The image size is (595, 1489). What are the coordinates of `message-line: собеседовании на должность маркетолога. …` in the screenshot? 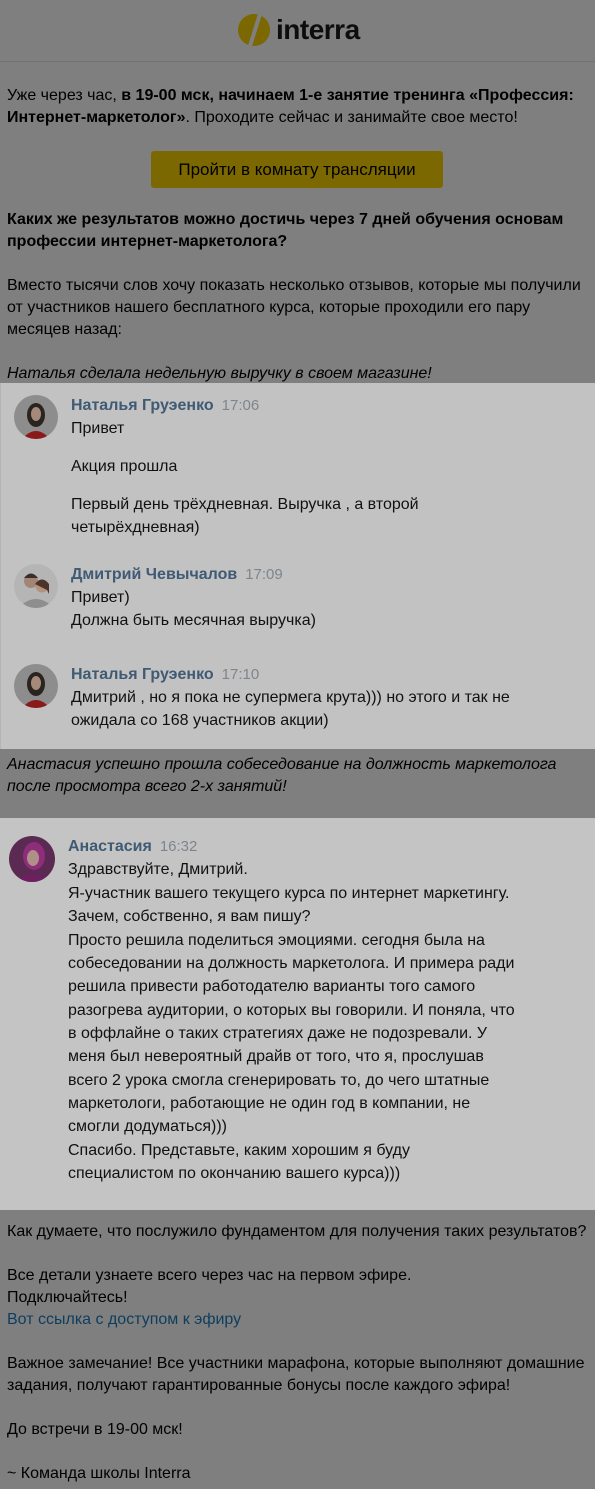 It's located at (291, 963).